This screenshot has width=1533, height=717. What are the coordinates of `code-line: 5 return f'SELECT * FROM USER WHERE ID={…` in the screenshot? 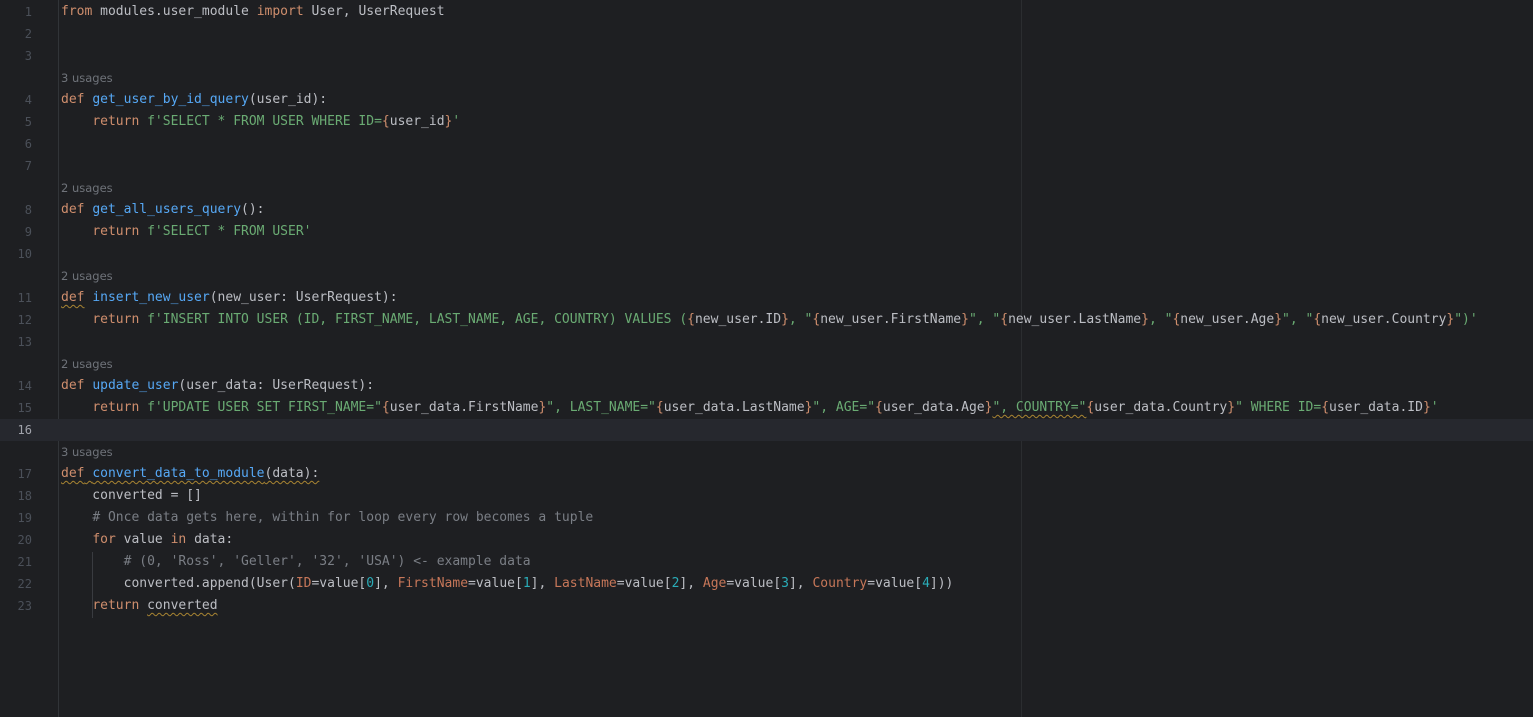 It's located at (766, 122).